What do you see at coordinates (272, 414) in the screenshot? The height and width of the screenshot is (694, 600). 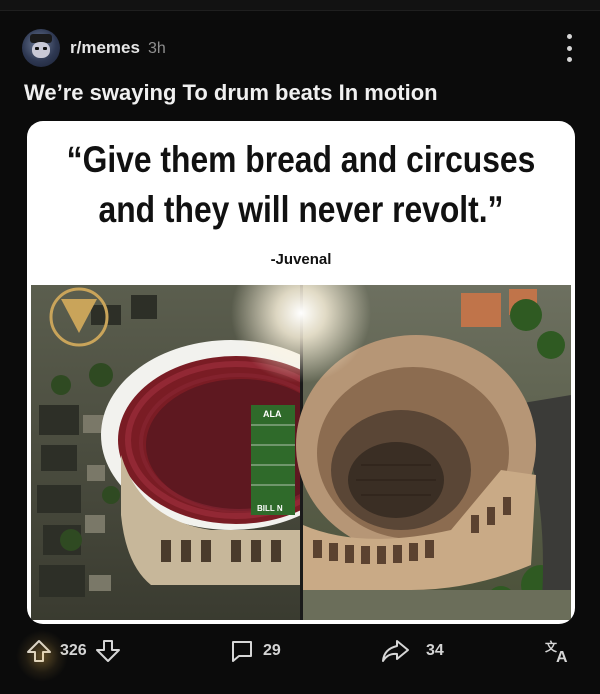 I see `stadium-sign: ALA` at bounding box center [272, 414].